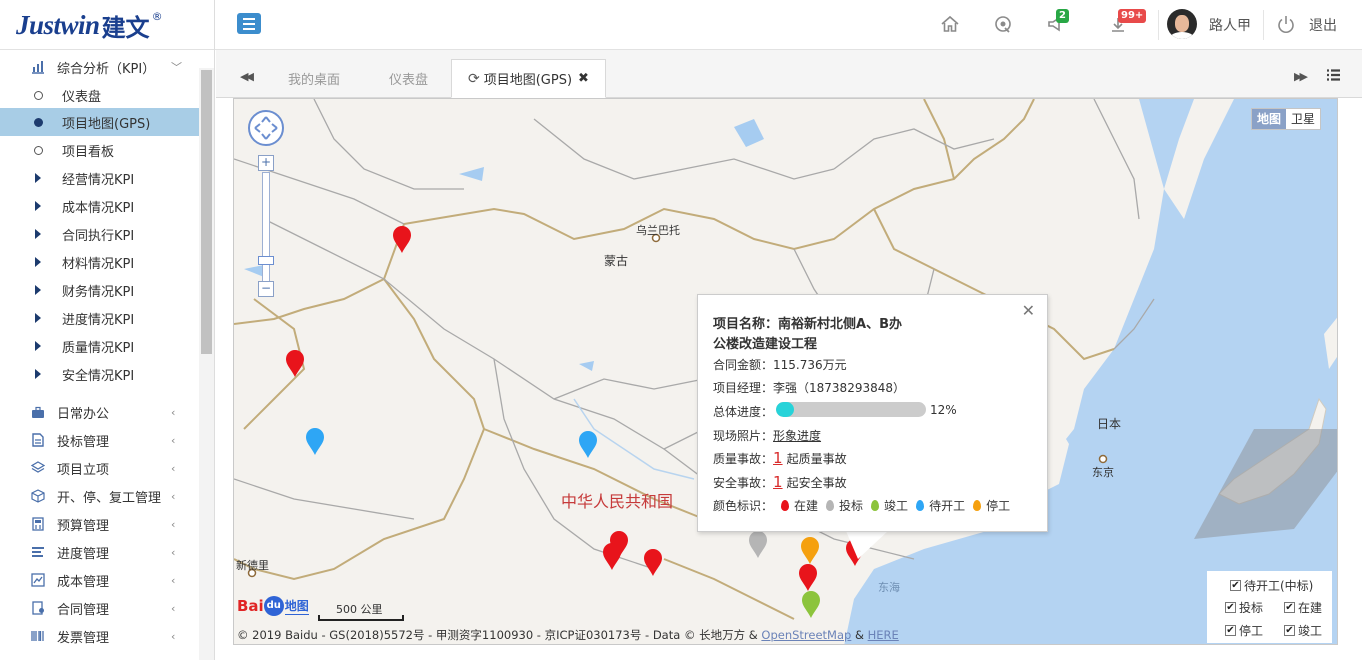 This screenshot has height=660, width=1362. Describe the element at coordinates (1269, 607) in the screenshot. I see `status-filter-panel: ✔ 待开工(中标) ✔ 投标 ✔ 在建 ✔ 停工 ✔ 竣工` at that location.